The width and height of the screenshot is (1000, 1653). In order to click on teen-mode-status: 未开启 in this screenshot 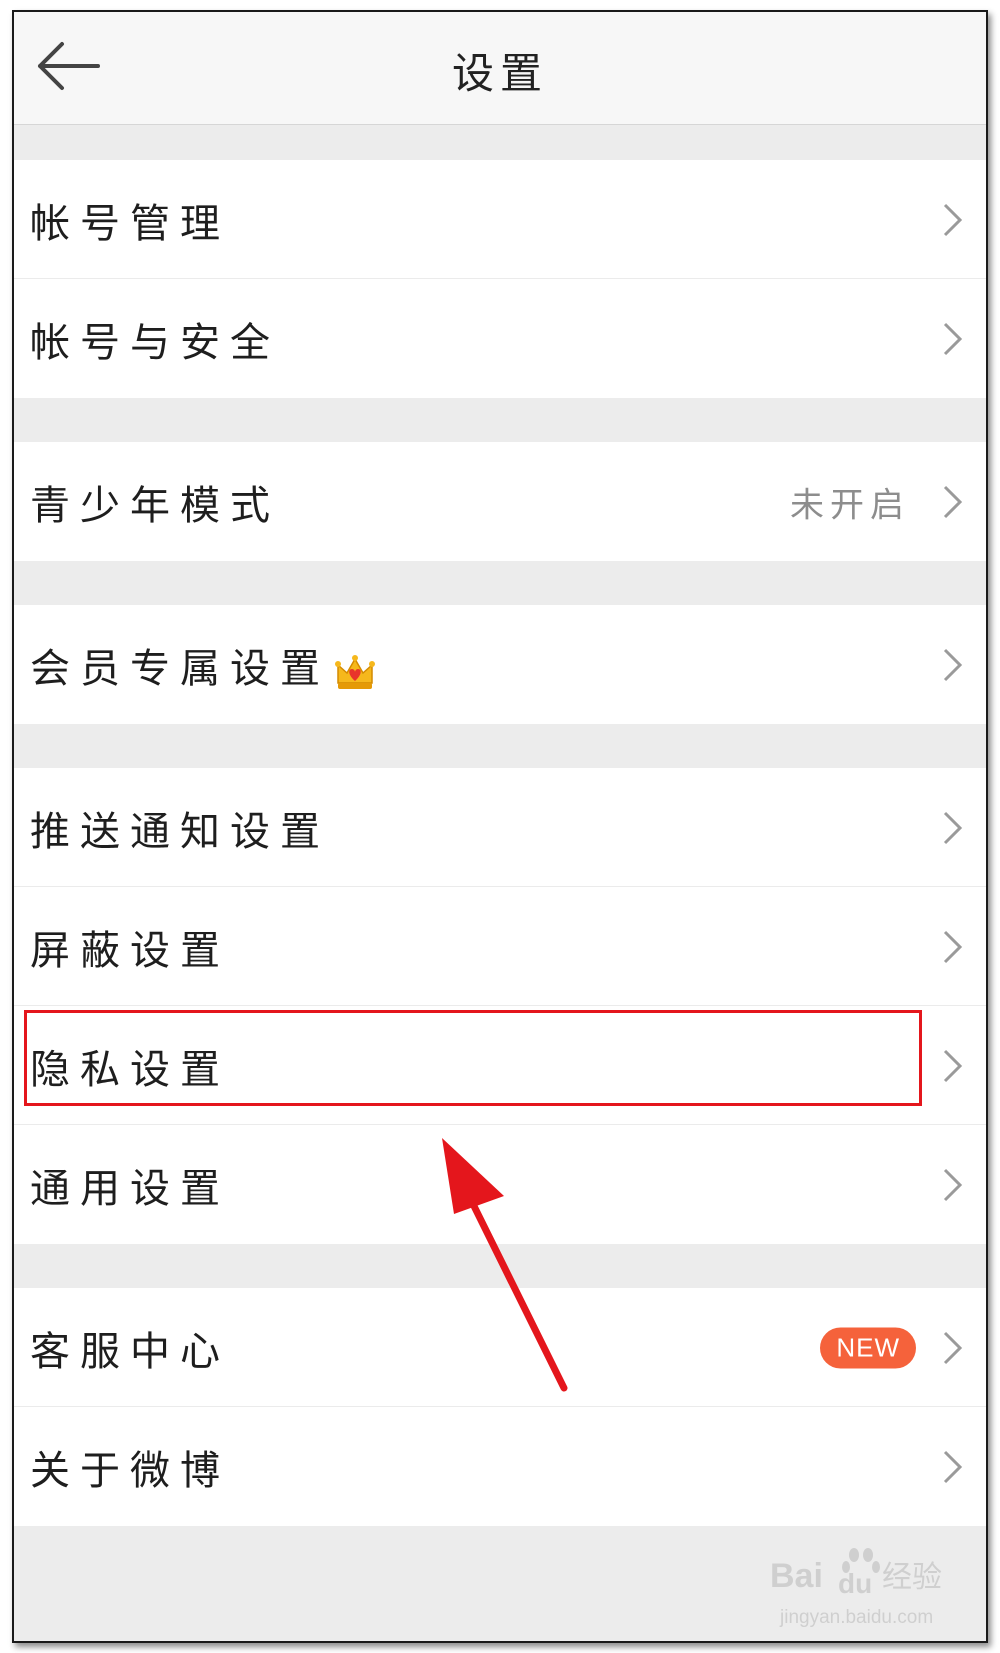, I will do `click(850, 505)`.